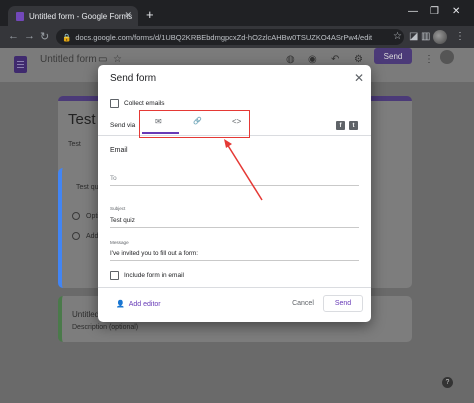 Image resolution: width=474 pixels, height=403 pixels. What do you see at coordinates (447, 382) in the screenshot?
I see `help-icon: ?` at bounding box center [447, 382].